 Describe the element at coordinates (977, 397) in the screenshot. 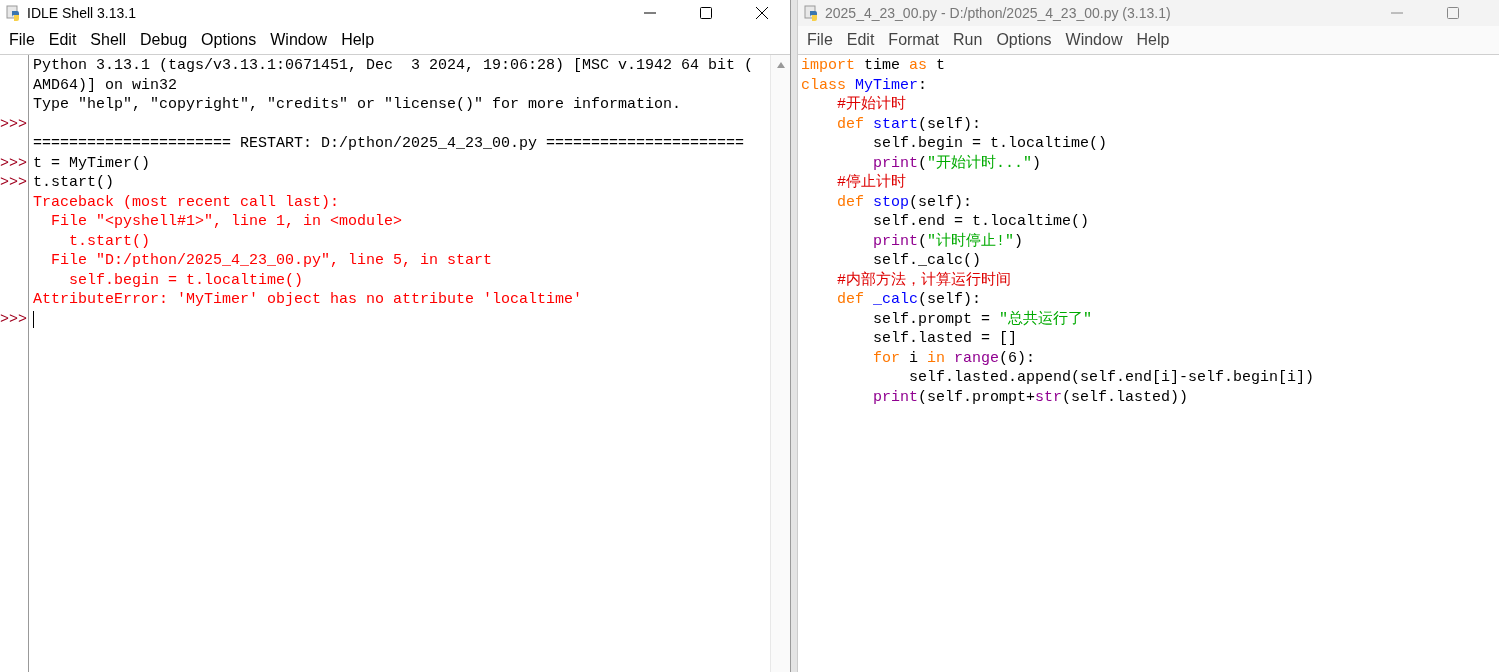

I see `code-text: (self.prompt+` at that location.